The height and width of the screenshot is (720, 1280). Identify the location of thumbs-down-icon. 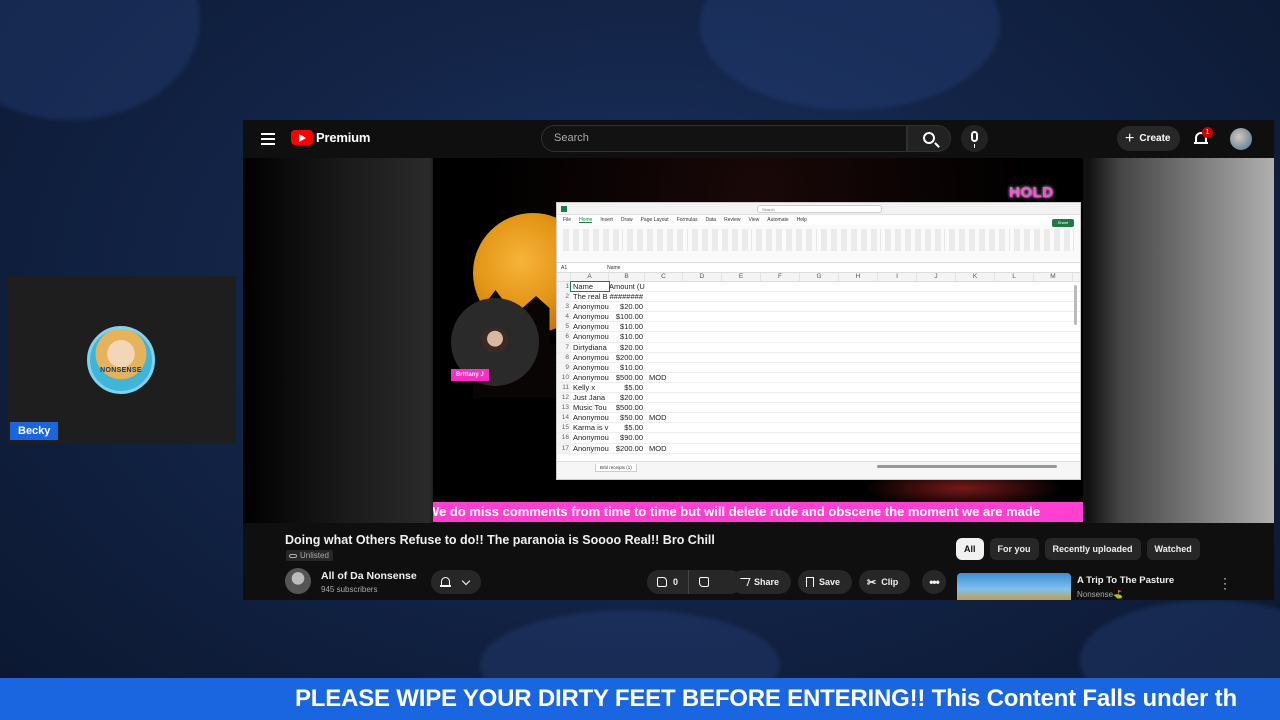
(704, 582).